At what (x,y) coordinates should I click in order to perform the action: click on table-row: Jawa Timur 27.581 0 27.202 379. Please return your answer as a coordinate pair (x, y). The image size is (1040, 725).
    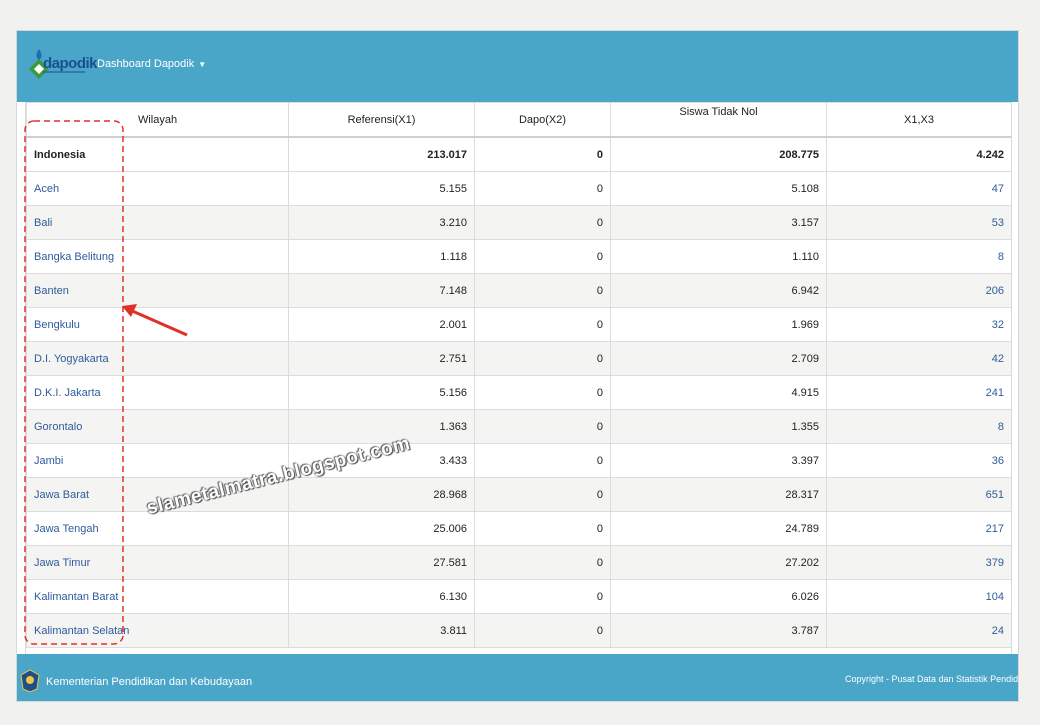
    Looking at the image, I should click on (518, 562).